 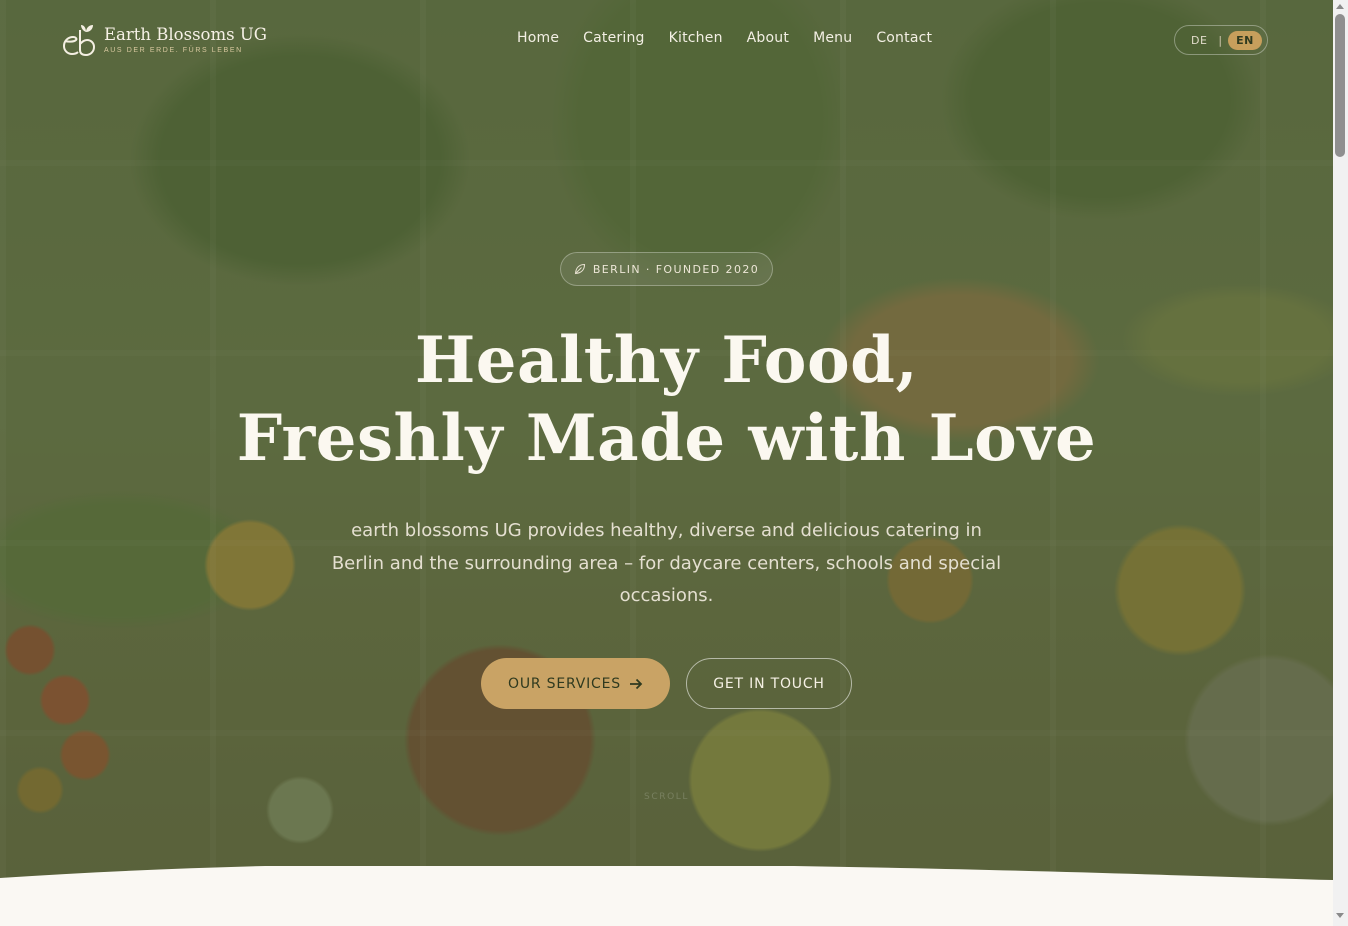 I want to click on language-option-de: DE, so click(x=1199, y=40).